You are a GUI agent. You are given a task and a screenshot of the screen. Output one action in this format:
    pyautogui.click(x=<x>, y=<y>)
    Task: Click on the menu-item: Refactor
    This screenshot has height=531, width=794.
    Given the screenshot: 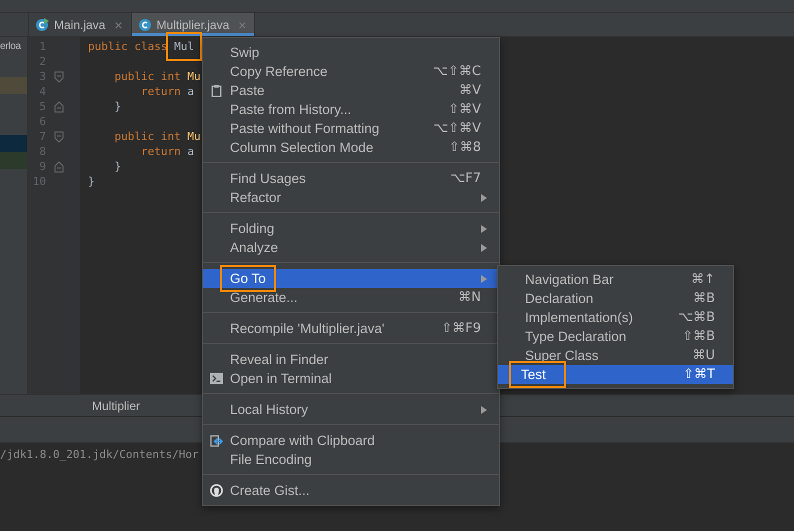 What is the action you would take?
    pyautogui.click(x=351, y=197)
    